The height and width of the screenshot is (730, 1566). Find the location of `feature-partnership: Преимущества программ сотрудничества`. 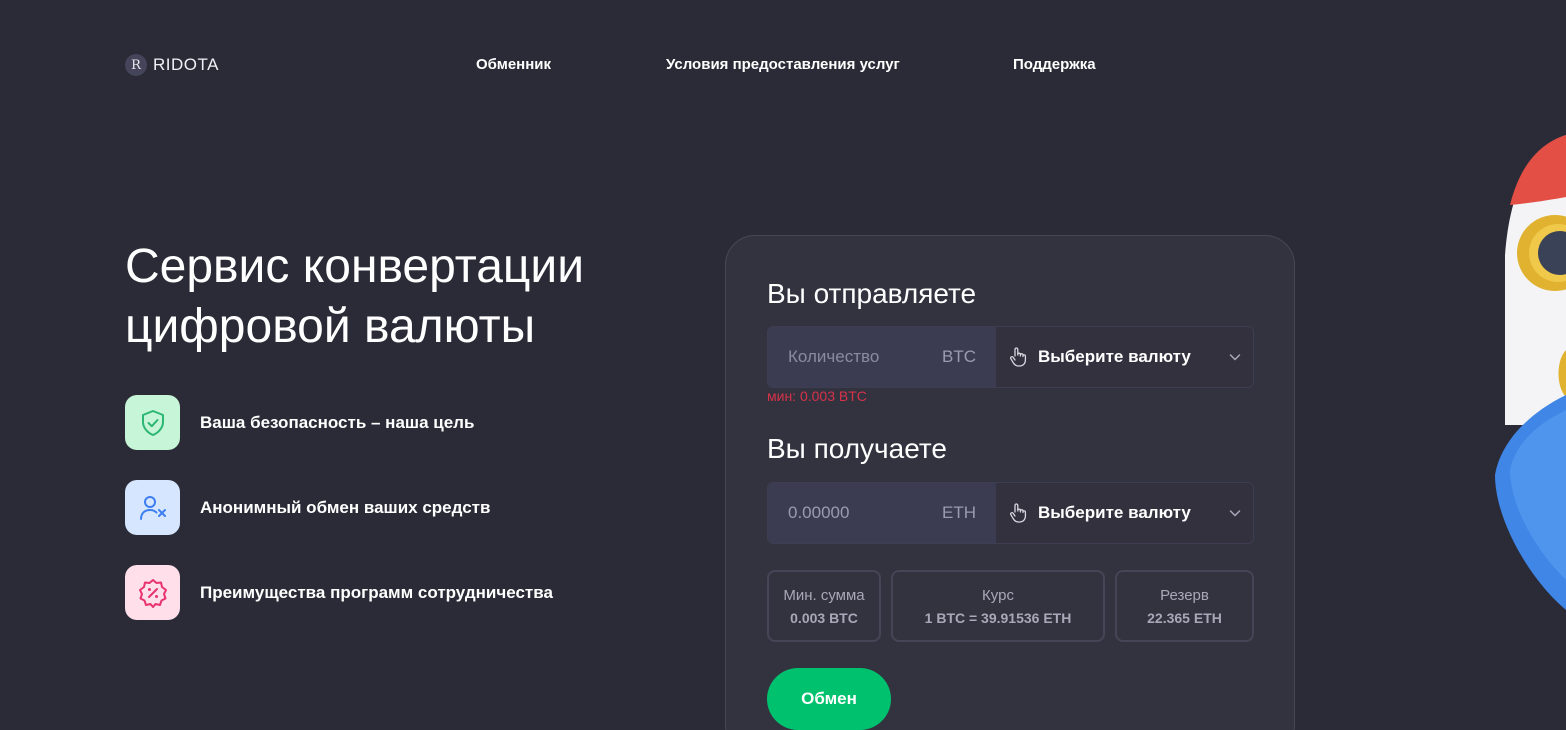

feature-partnership: Преимущества программ сотрудничества is located at coordinates (339, 592).